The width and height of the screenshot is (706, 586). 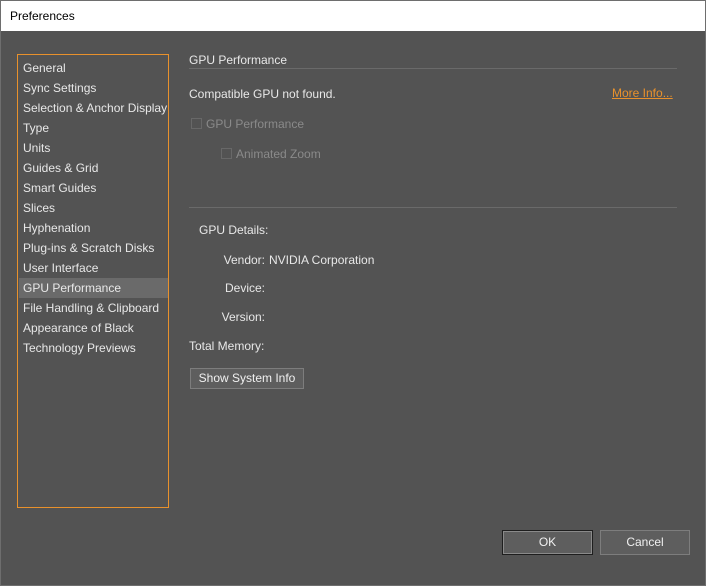 What do you see at coordinates (262, 94) in the screenshot?
I see `gpu-status-text: Compatible GPU not found.` at bounding box center [262, 94].